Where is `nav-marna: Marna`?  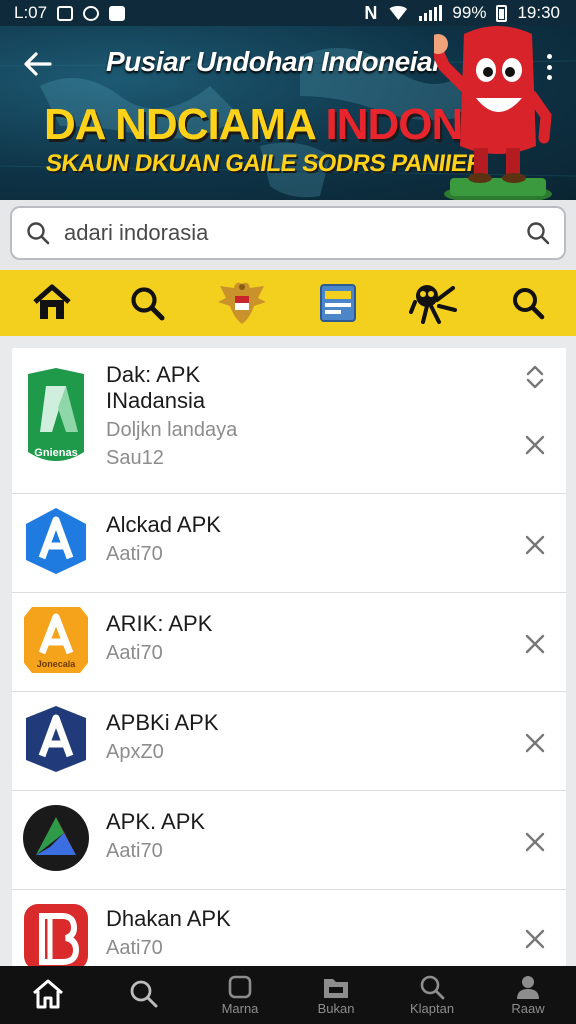
nav-marna: Marna is located at coordinates (240, 995).